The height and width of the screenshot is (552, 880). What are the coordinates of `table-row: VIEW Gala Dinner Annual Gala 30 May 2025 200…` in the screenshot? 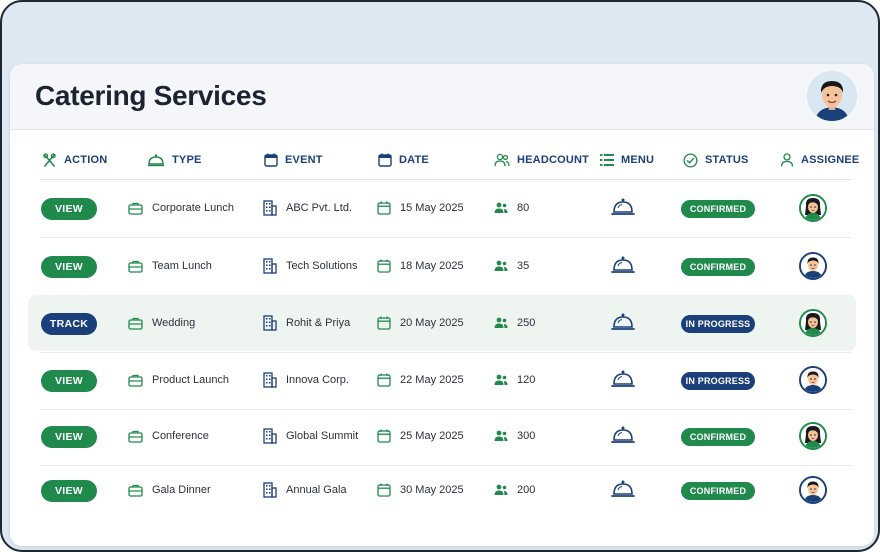 It's located at (442, 490).